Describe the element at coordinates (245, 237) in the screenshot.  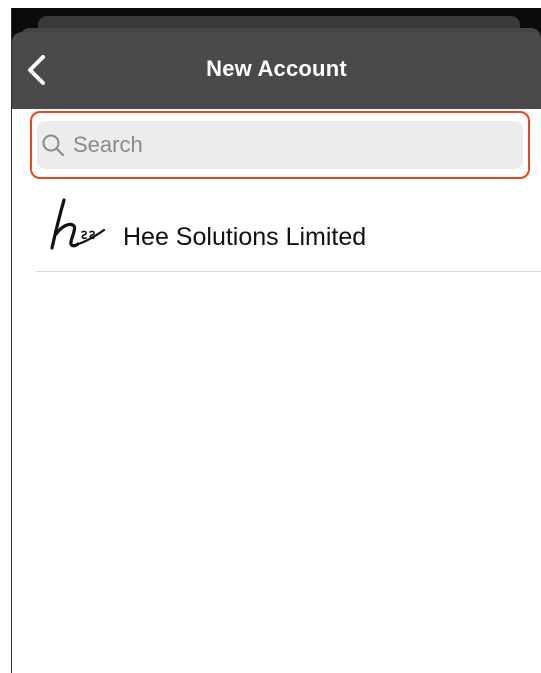
I see `account-name: Hee Solutions Limited` at that location.